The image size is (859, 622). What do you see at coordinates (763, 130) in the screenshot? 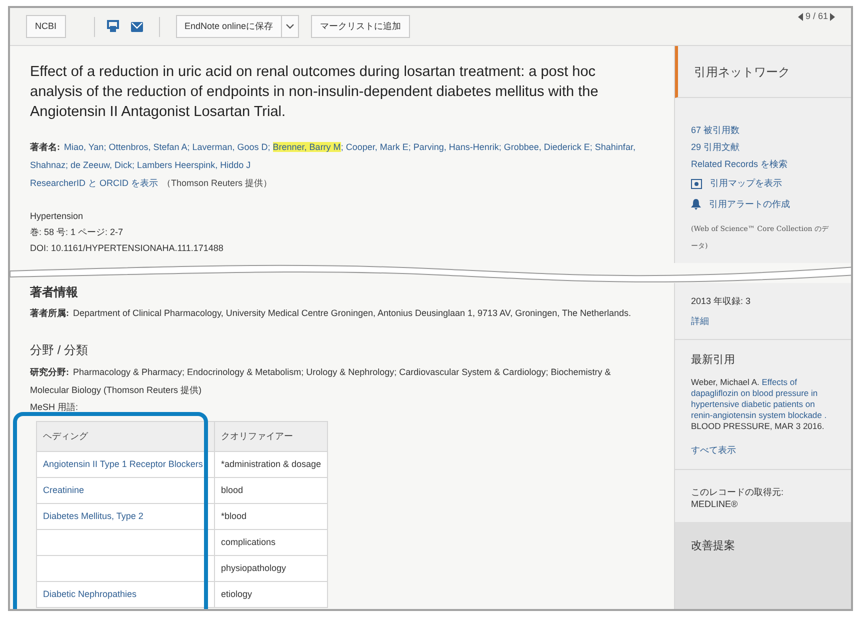
I see `citation-link: 67 被引用数` at bounding box center [763, 130].